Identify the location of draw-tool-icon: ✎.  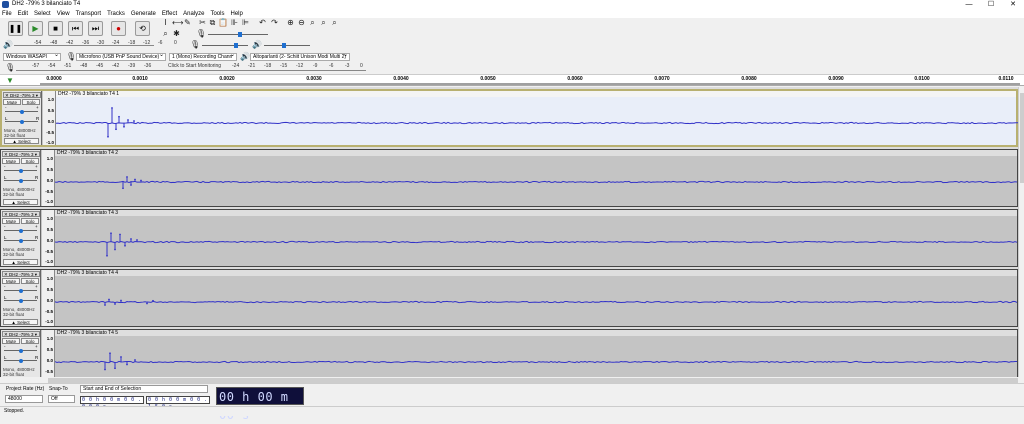
(187, 22).